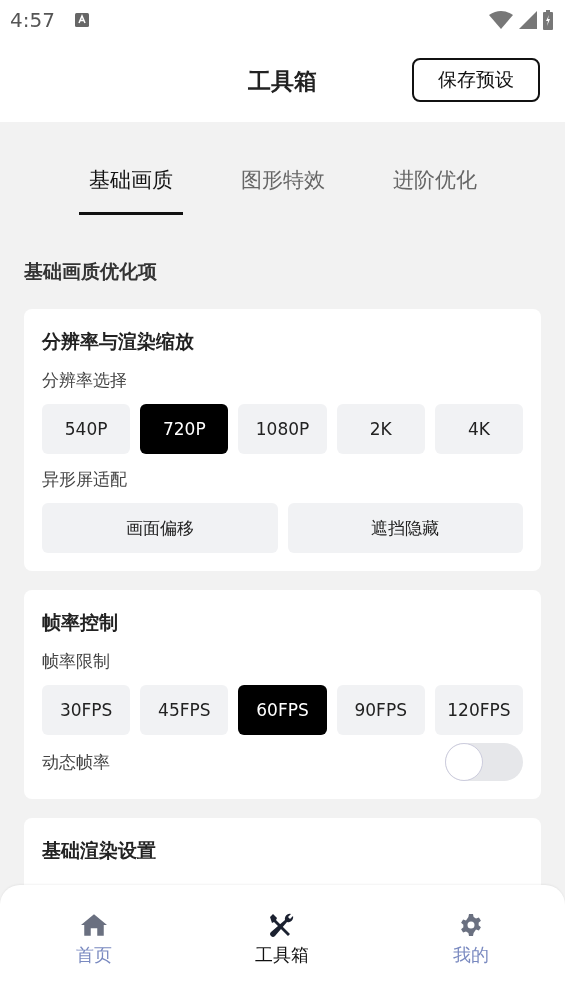  What do you see at coordinates (528, 20) in the screenshot?
I see `signal-icon` at bounding box center [528, 20].